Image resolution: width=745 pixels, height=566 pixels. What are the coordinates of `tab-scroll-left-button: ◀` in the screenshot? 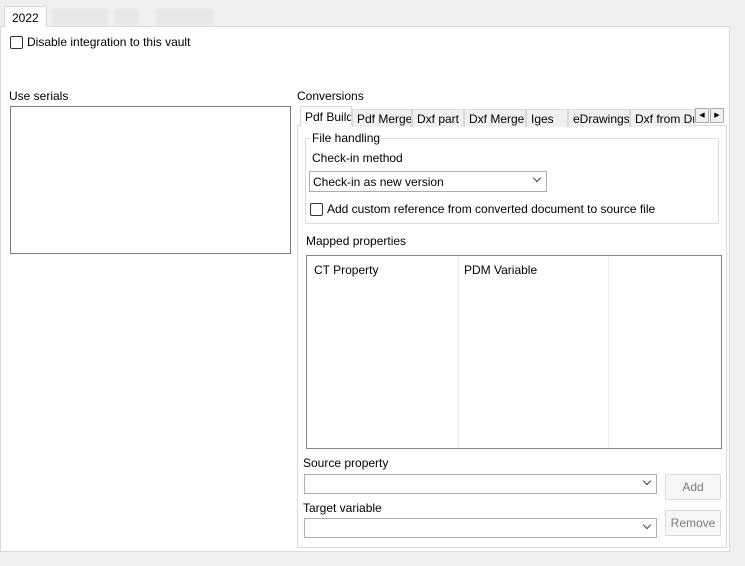 It's located at (702, 115).